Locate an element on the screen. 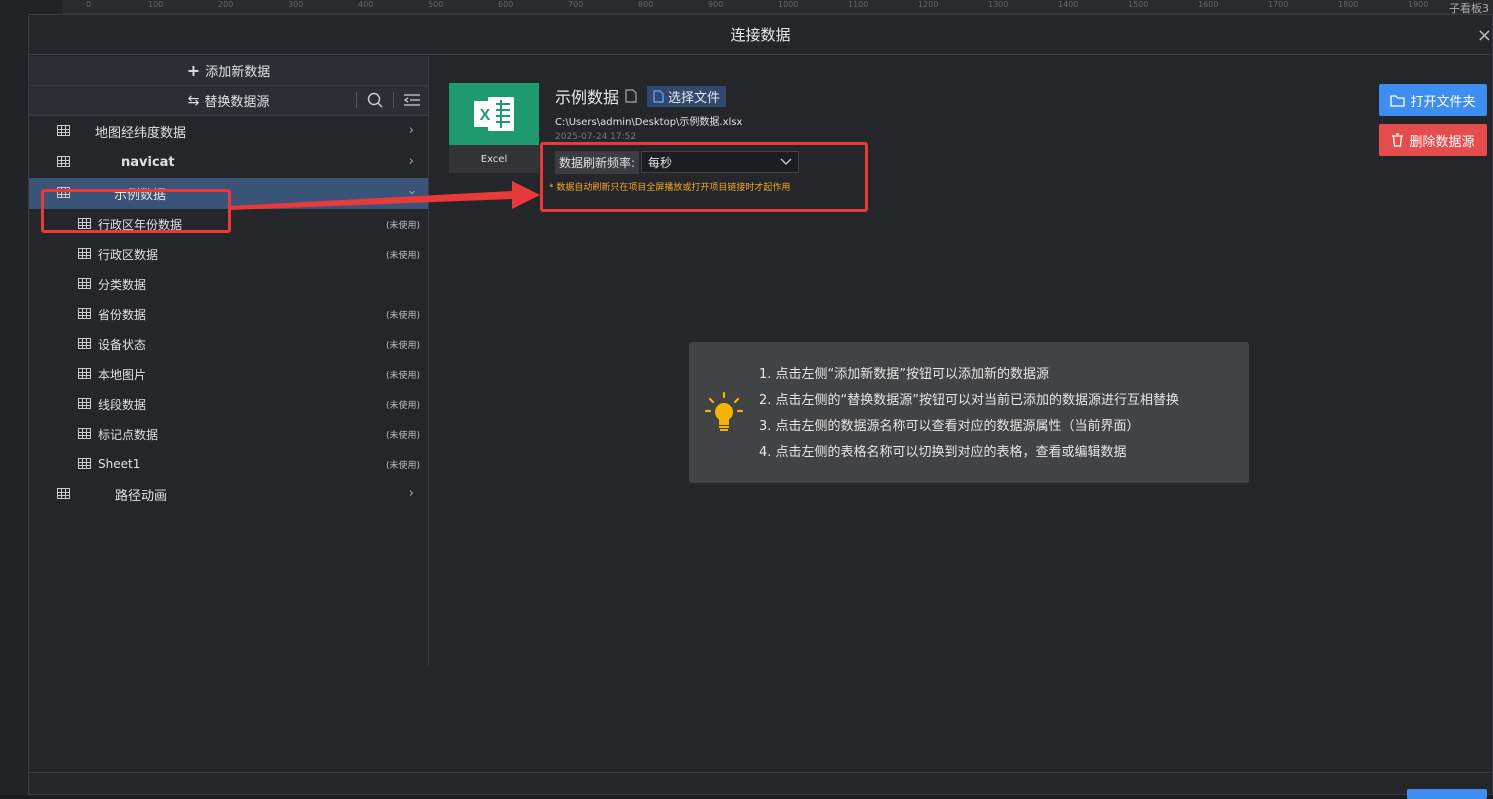  swap-datasource-button: ⇆ 替换数据源 is located at coordinates (228, 101).